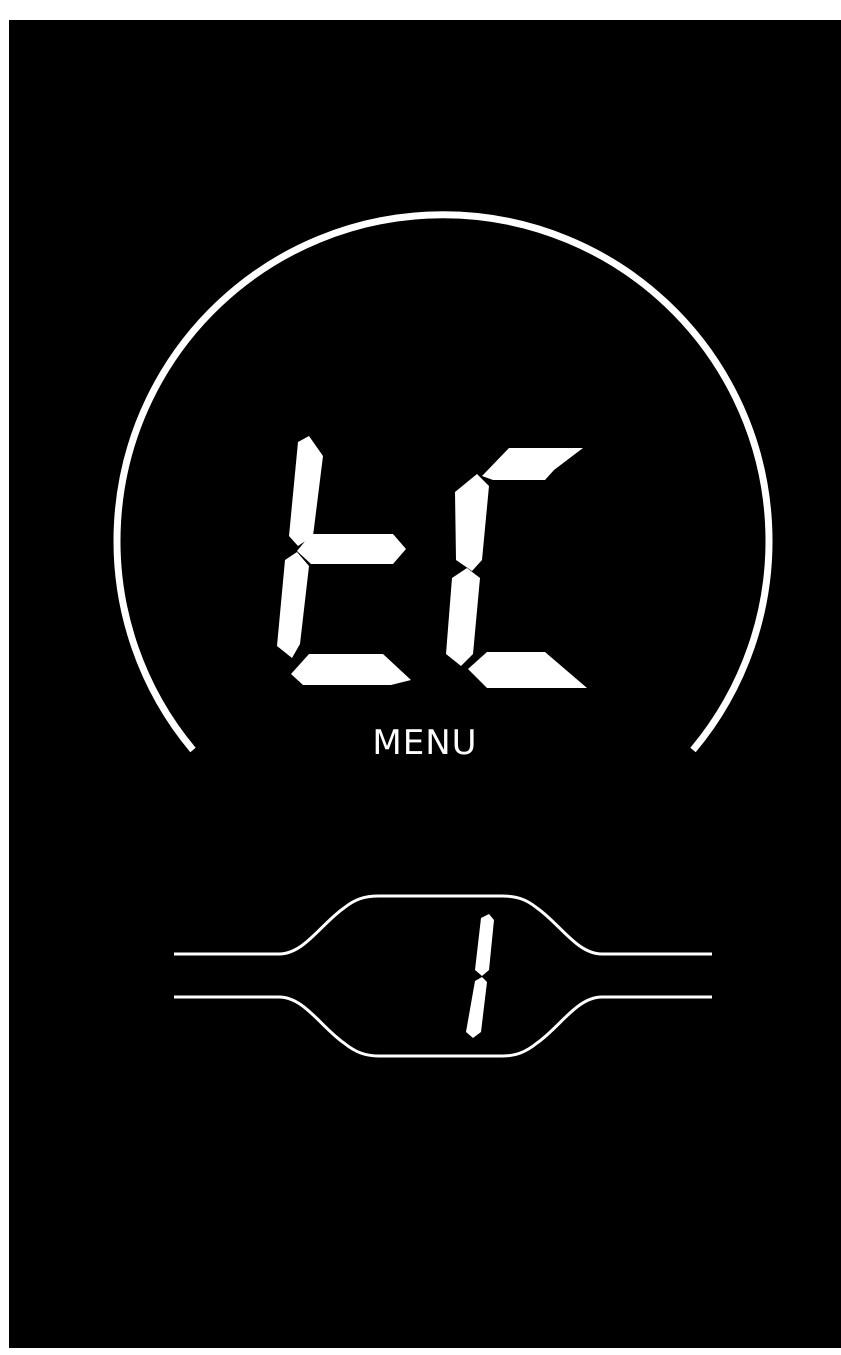 This screenshot has height=1355, width=841. What do you see at coordinates (351, 549) in the screenshot?
I see `segment-t-middle` at bounding box center [351, 549].